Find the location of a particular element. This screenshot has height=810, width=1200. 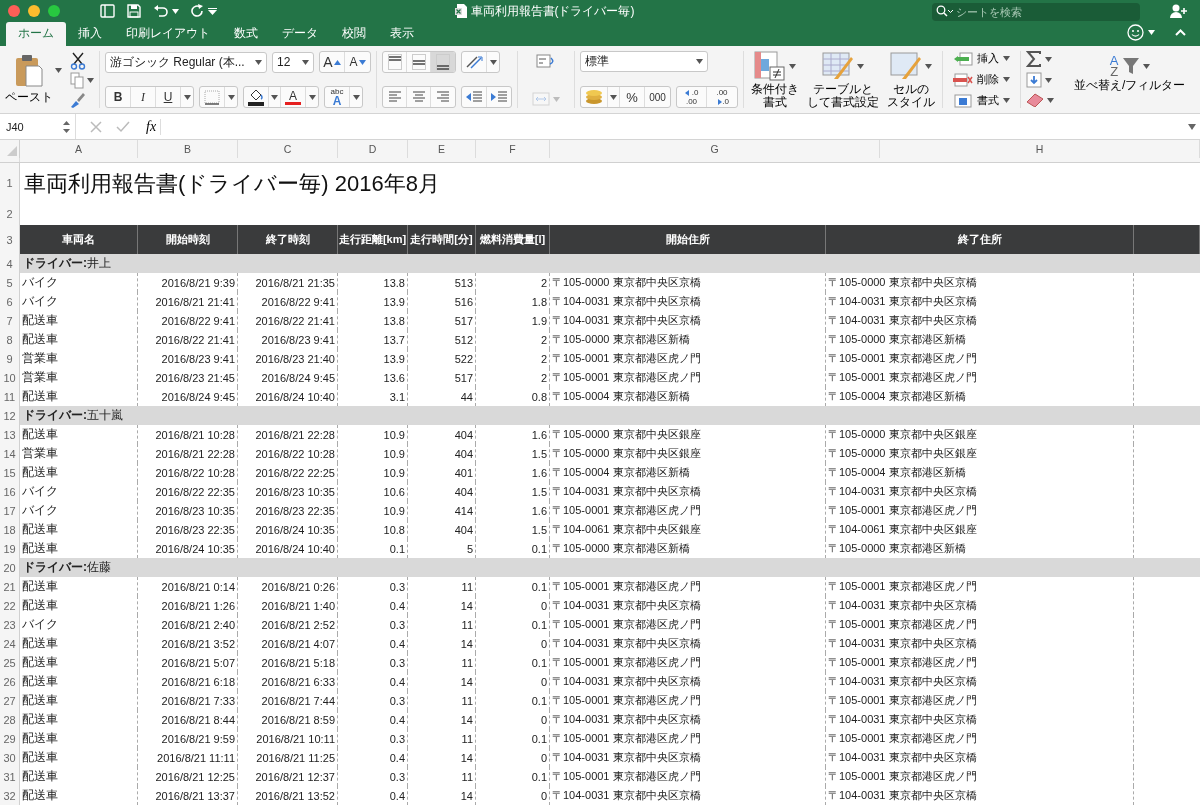

fill-caret-button is located at coordinates (275, 97).